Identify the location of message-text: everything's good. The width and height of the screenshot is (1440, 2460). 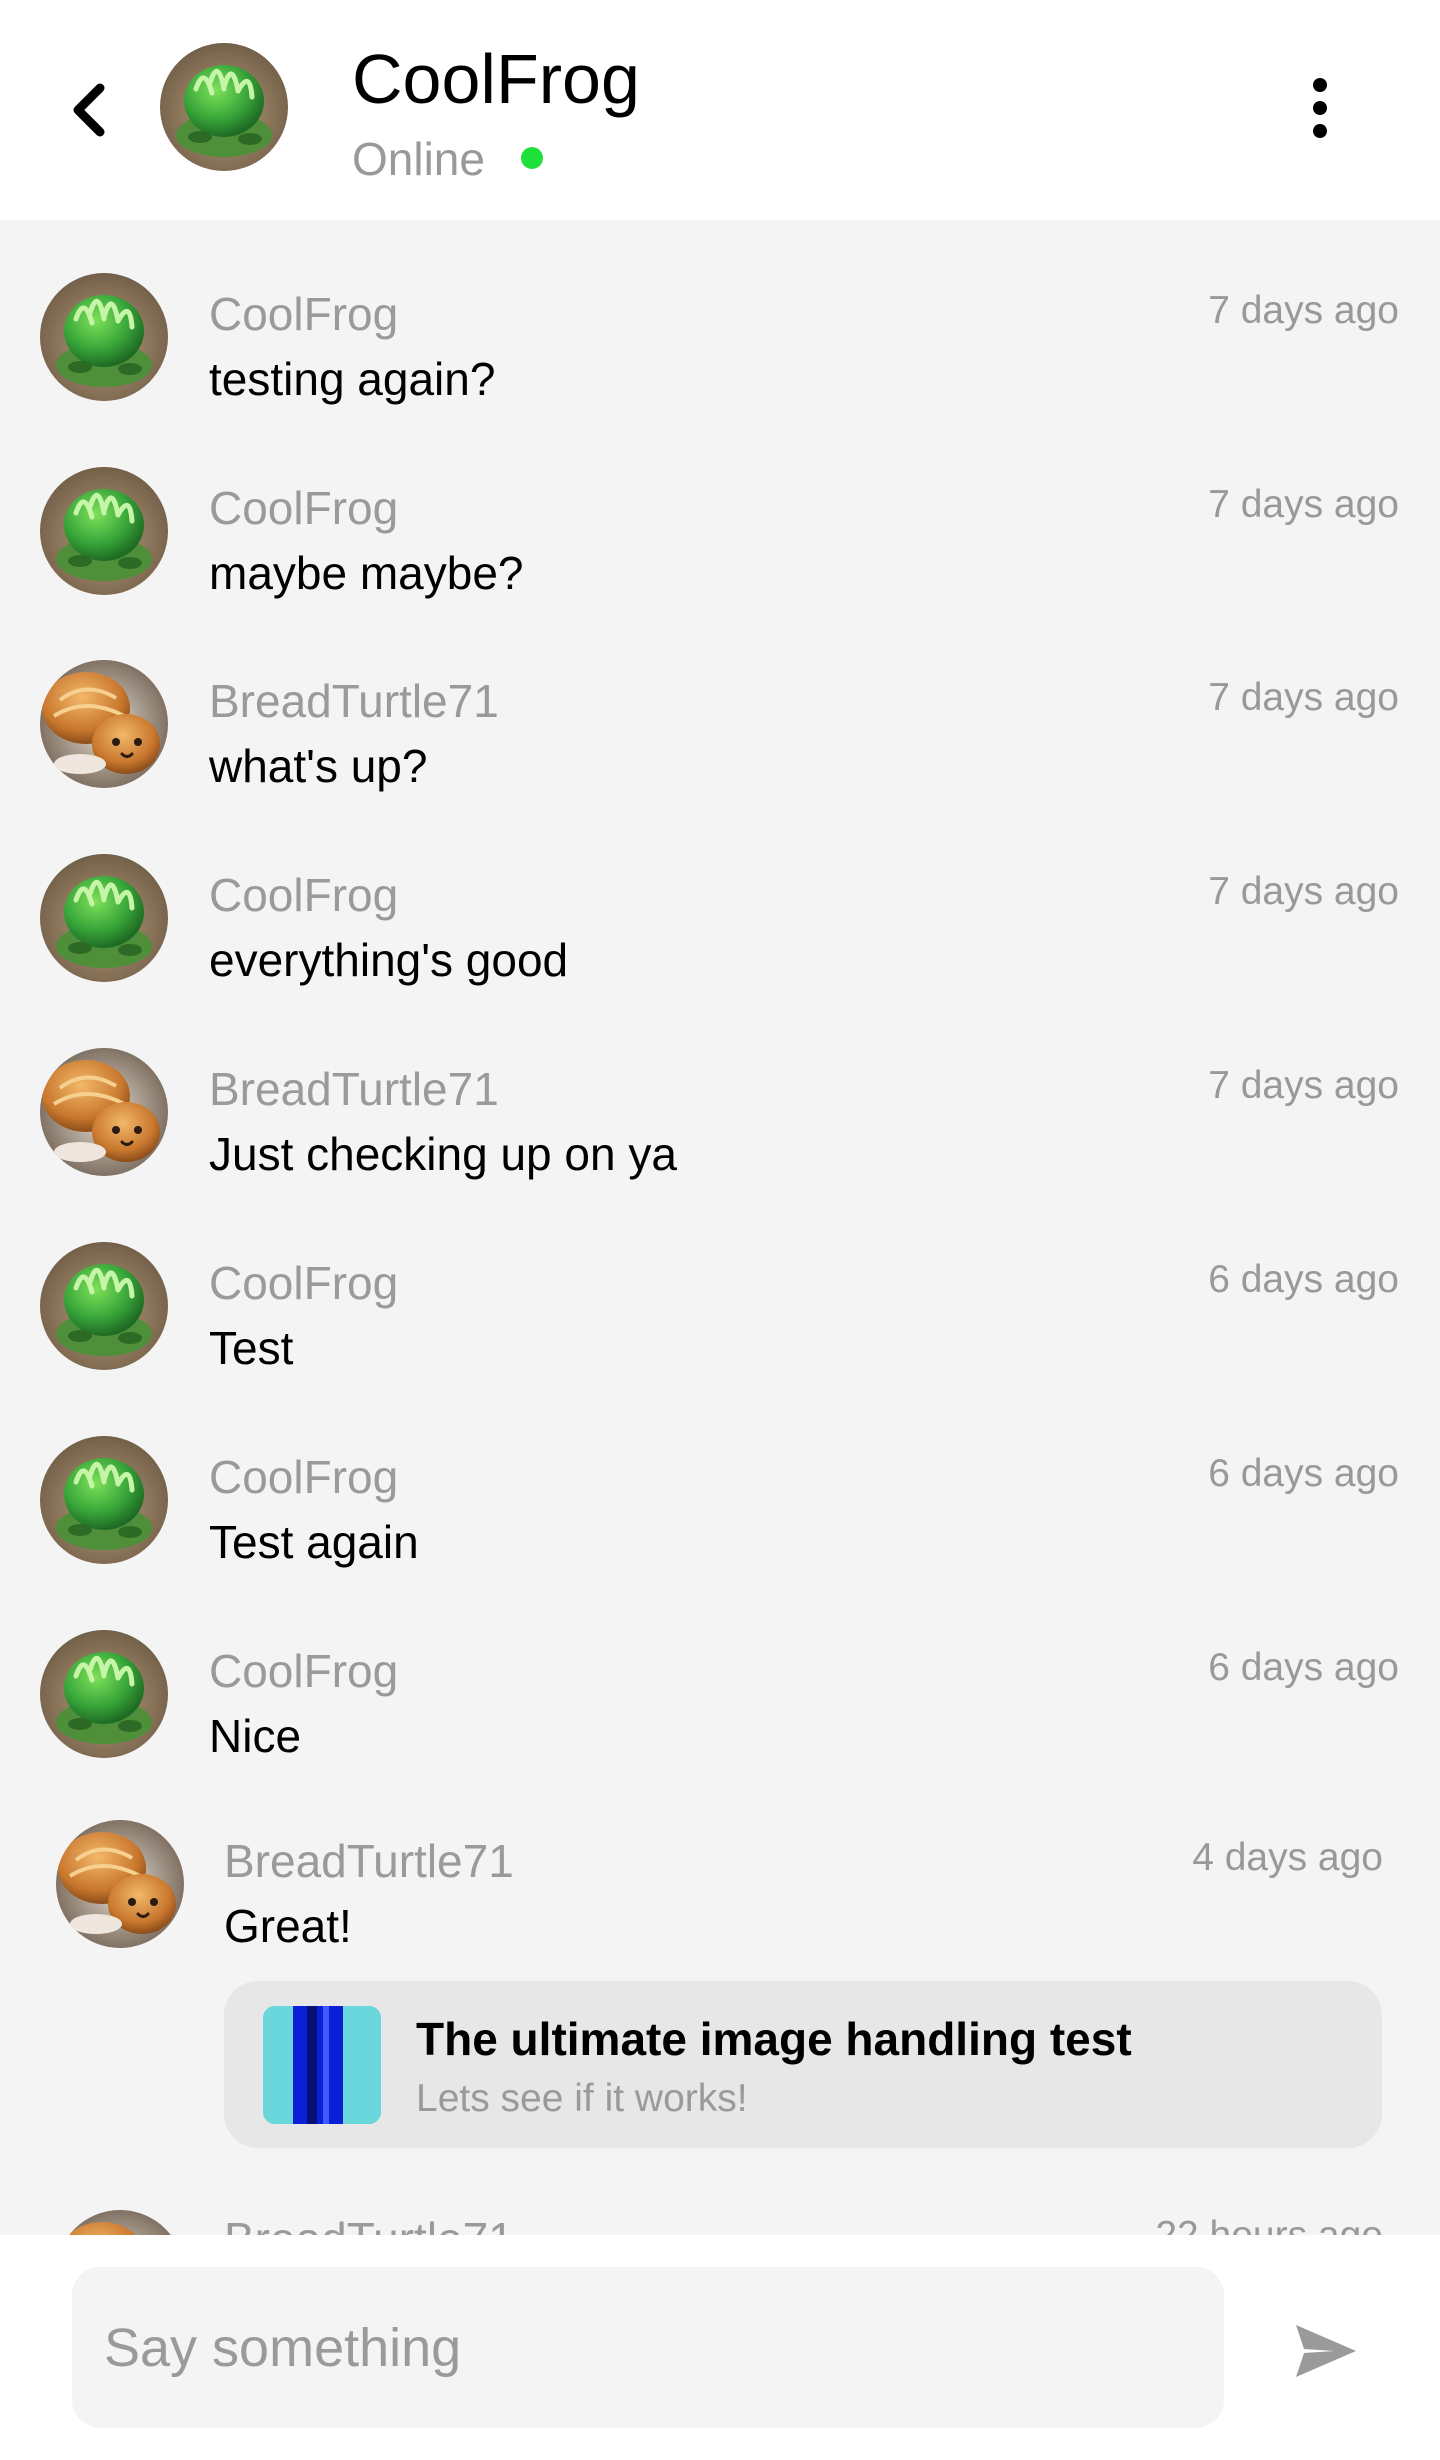
(389, 960).